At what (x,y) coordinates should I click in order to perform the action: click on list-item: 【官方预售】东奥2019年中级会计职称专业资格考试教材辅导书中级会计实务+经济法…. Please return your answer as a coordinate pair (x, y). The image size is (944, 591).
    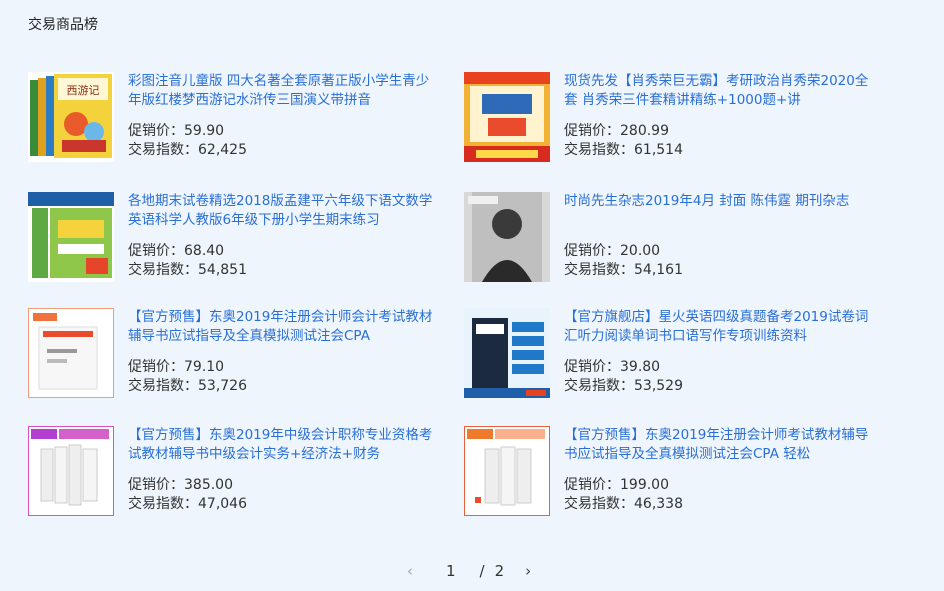
    Looking at the image, I should click on (238, 472).